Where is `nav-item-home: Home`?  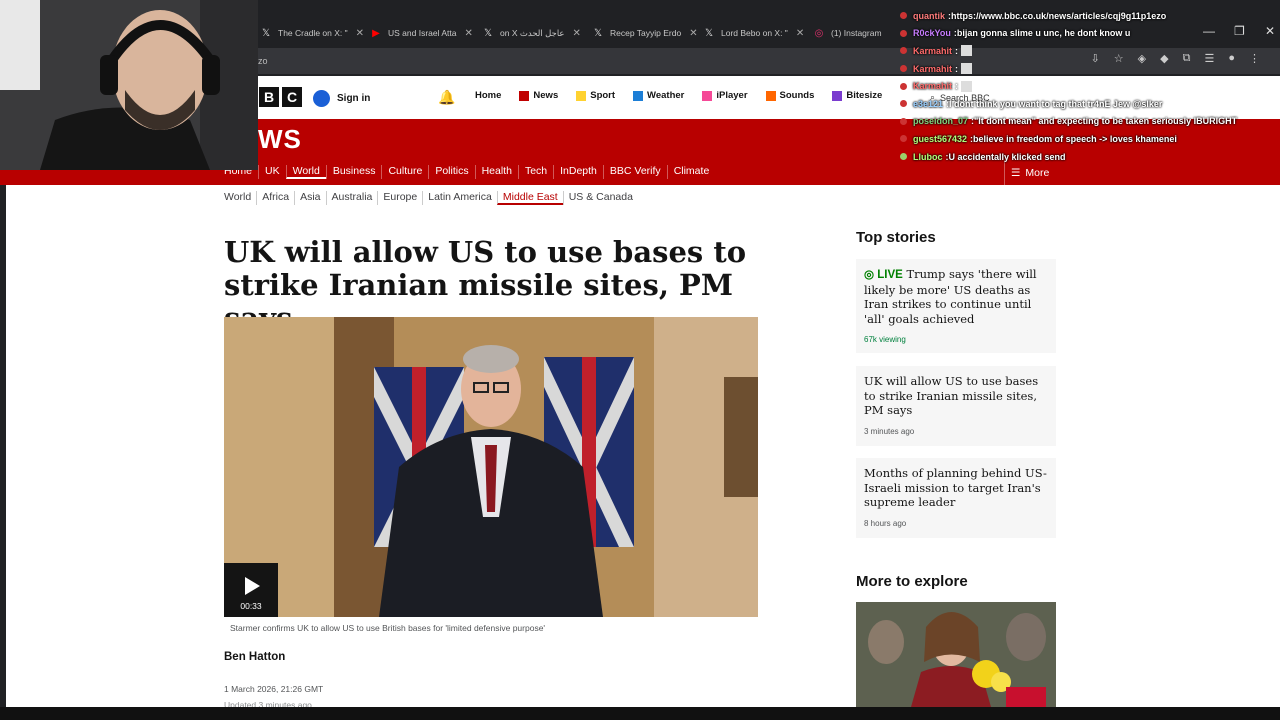 nav-item-home: Home is located at coordinates (488, 95).